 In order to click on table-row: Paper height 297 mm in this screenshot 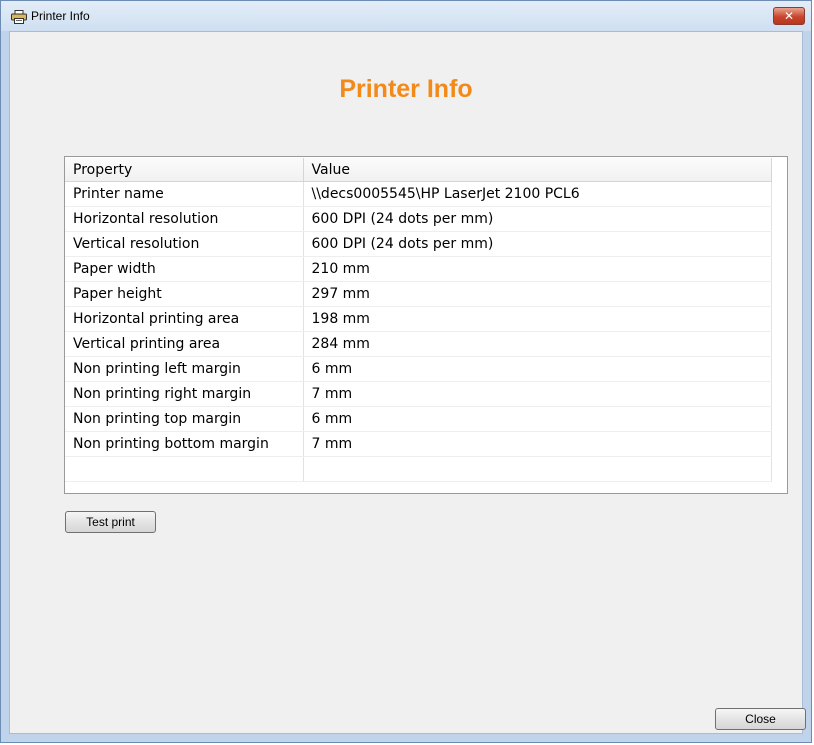, I will do `click(418, 294)`.